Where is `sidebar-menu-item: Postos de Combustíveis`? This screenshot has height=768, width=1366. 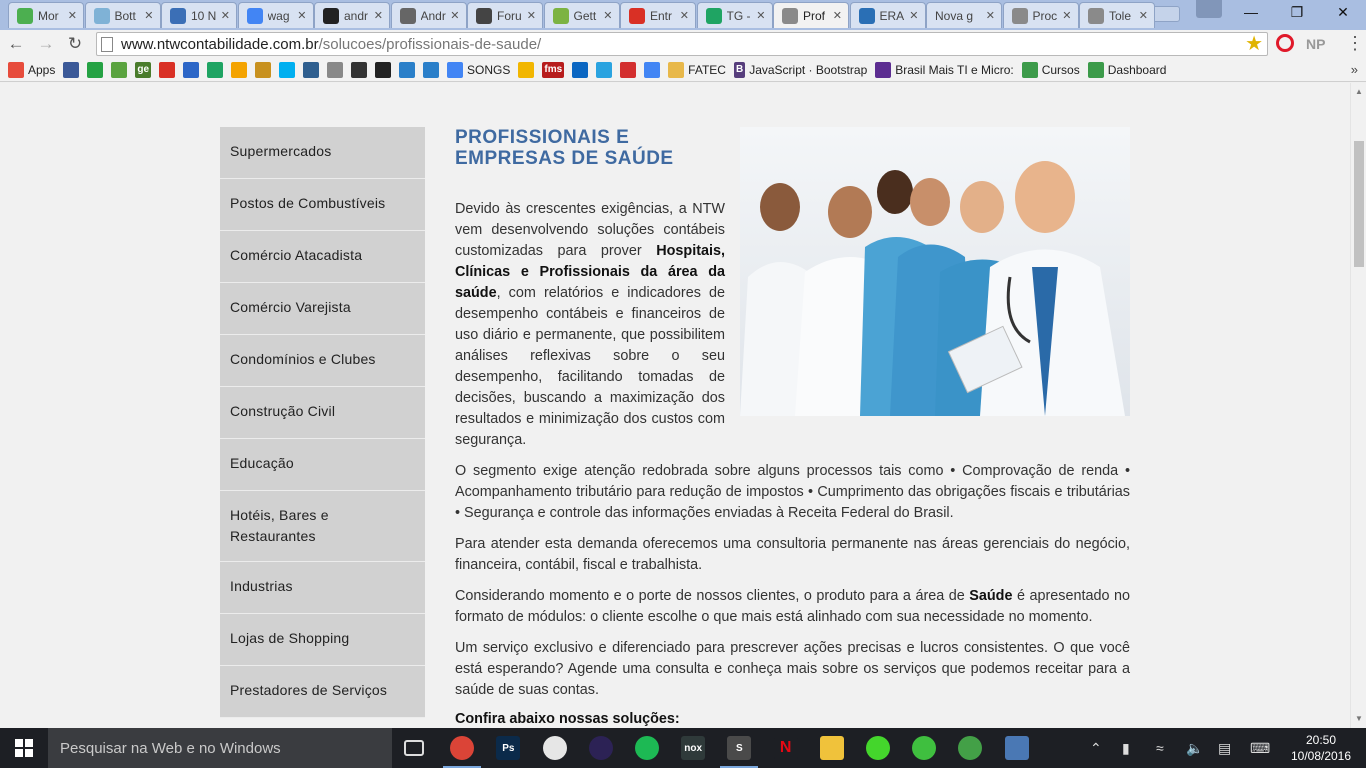
sidebar-menu-item: Postos de Combustíveis is located at coordinates (322, 205).